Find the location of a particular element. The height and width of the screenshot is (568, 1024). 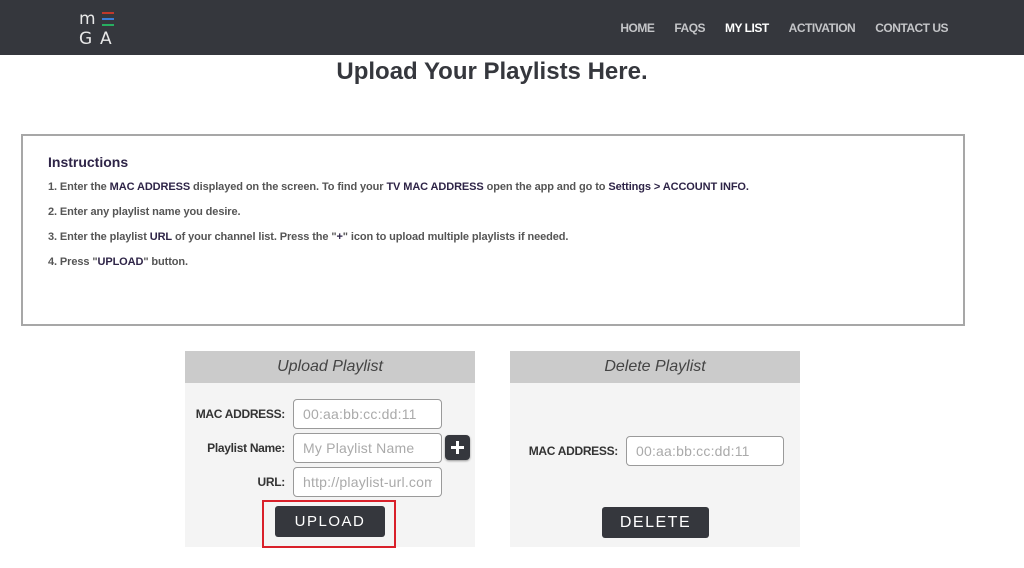

delete-mac-address-input is located at coordinates (705, 451).